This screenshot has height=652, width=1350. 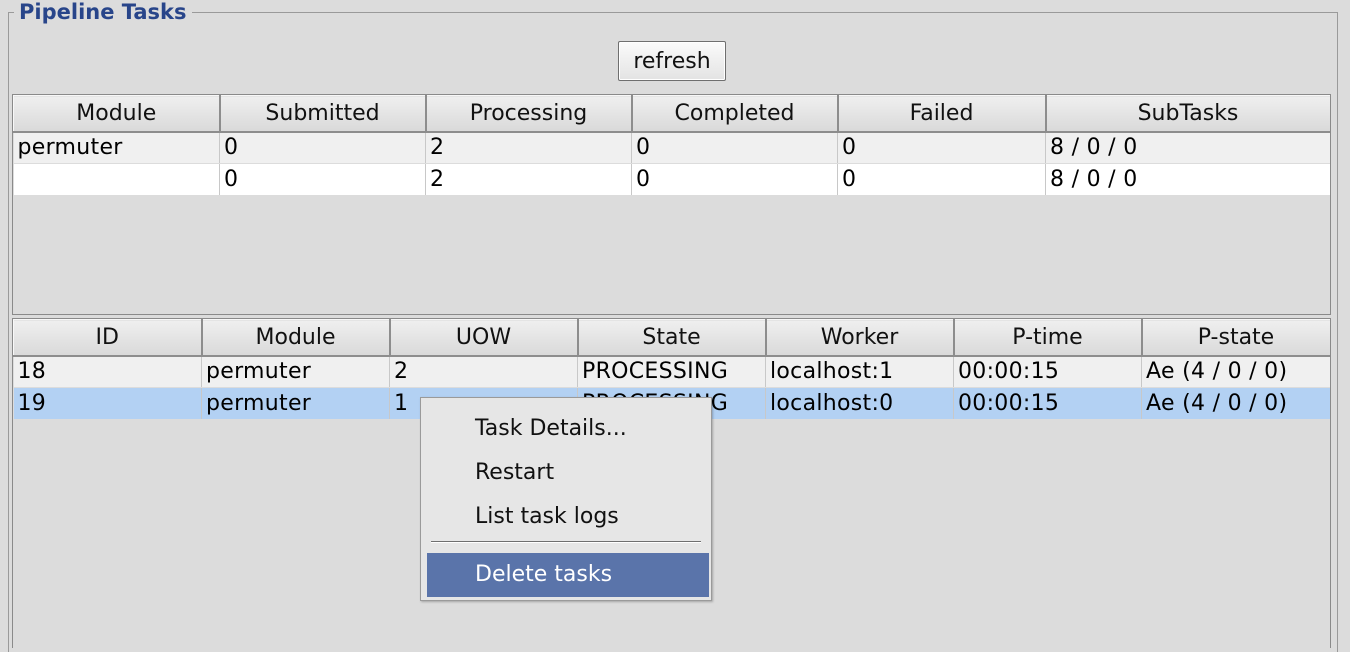 What do you see at coordinates (483, 371) in the screenshot?
I see `cell-uow: 2` at bounding box center [483, 371].